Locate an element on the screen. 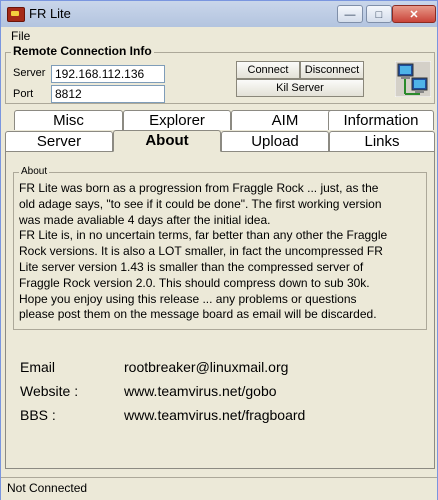 The width and height of the screenshot is (438, 500). app-icon is located at coordinates (16, 14).